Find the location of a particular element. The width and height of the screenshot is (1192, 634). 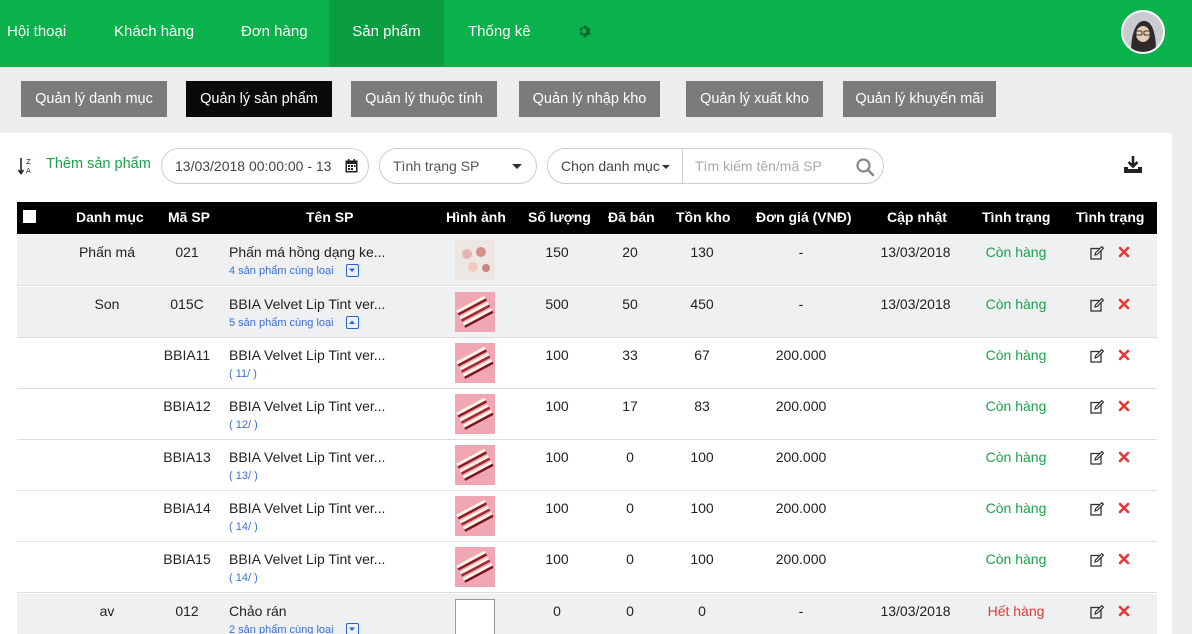

col-quantity: Số lượng is located at coordinates (559, 217).